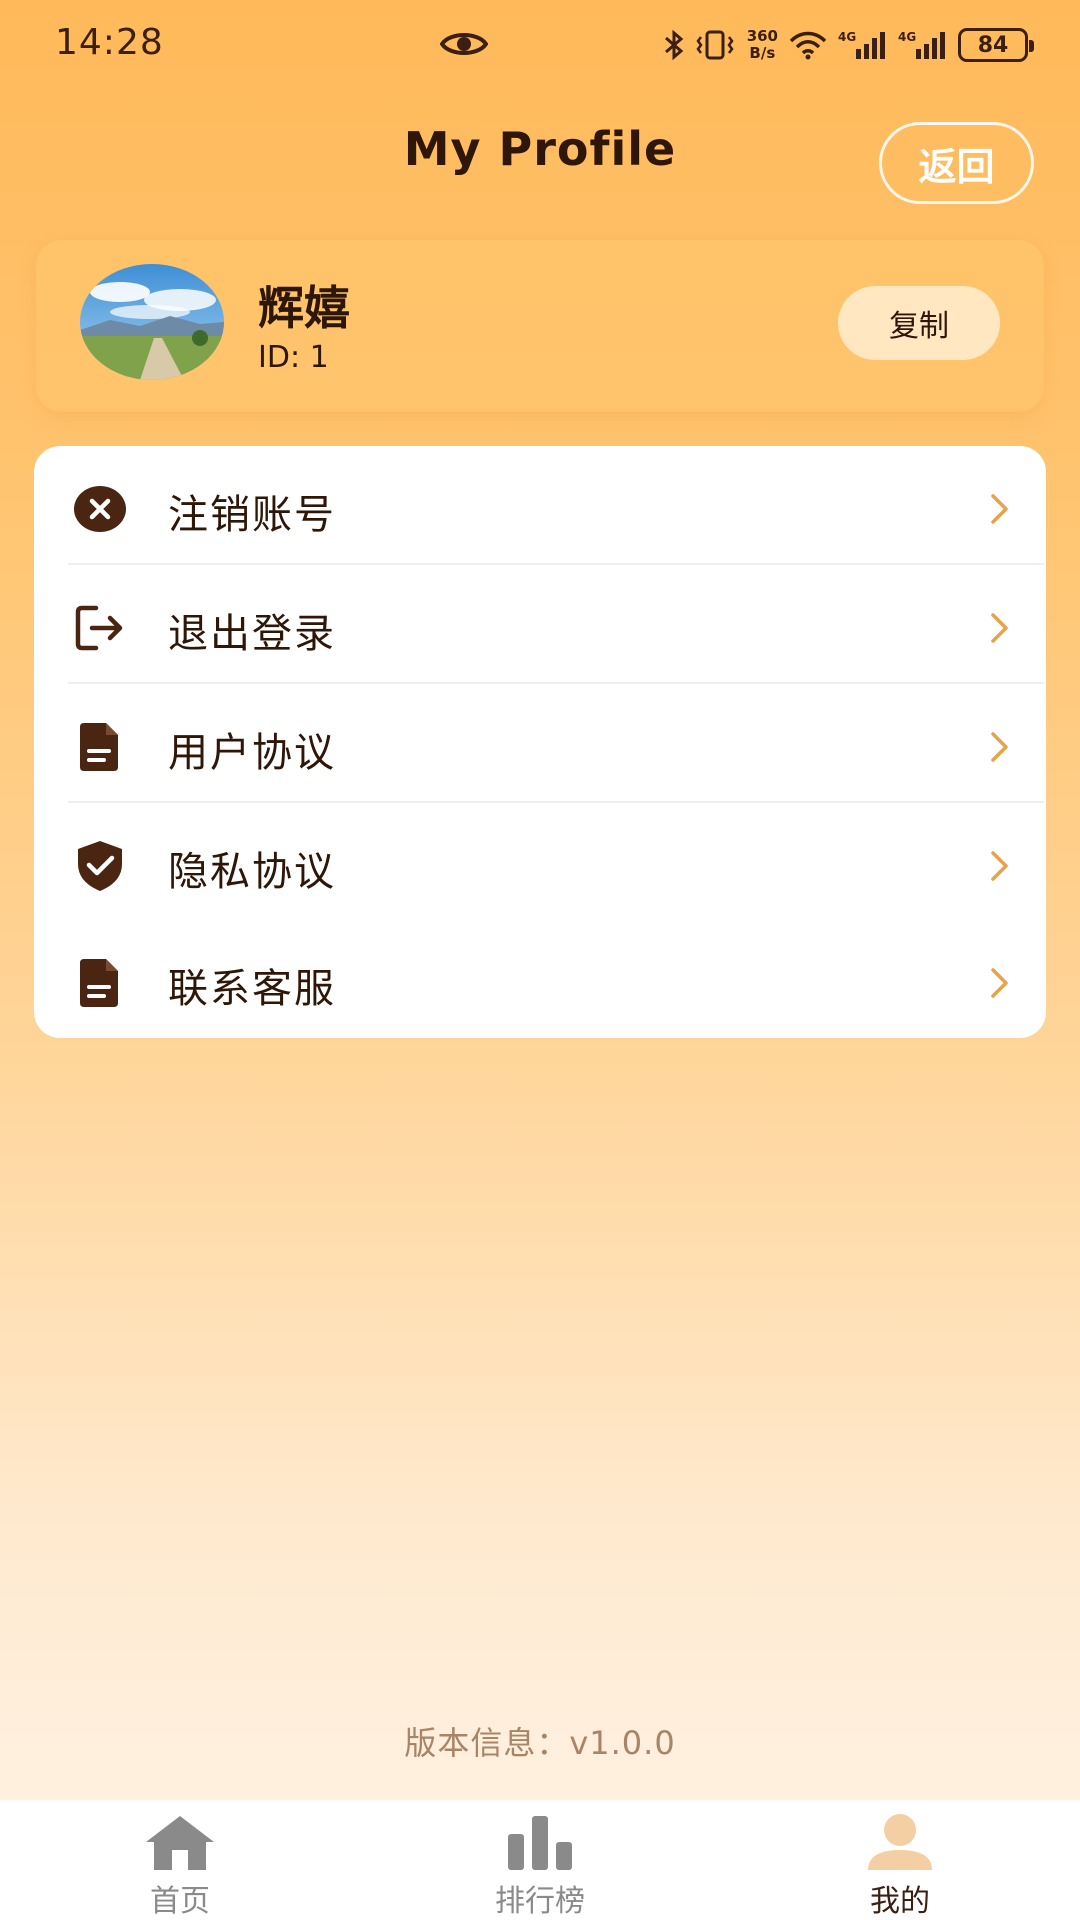 The image size is (1080, 1920). I want to click on tab-mine: 我的, so click(900, 1860).